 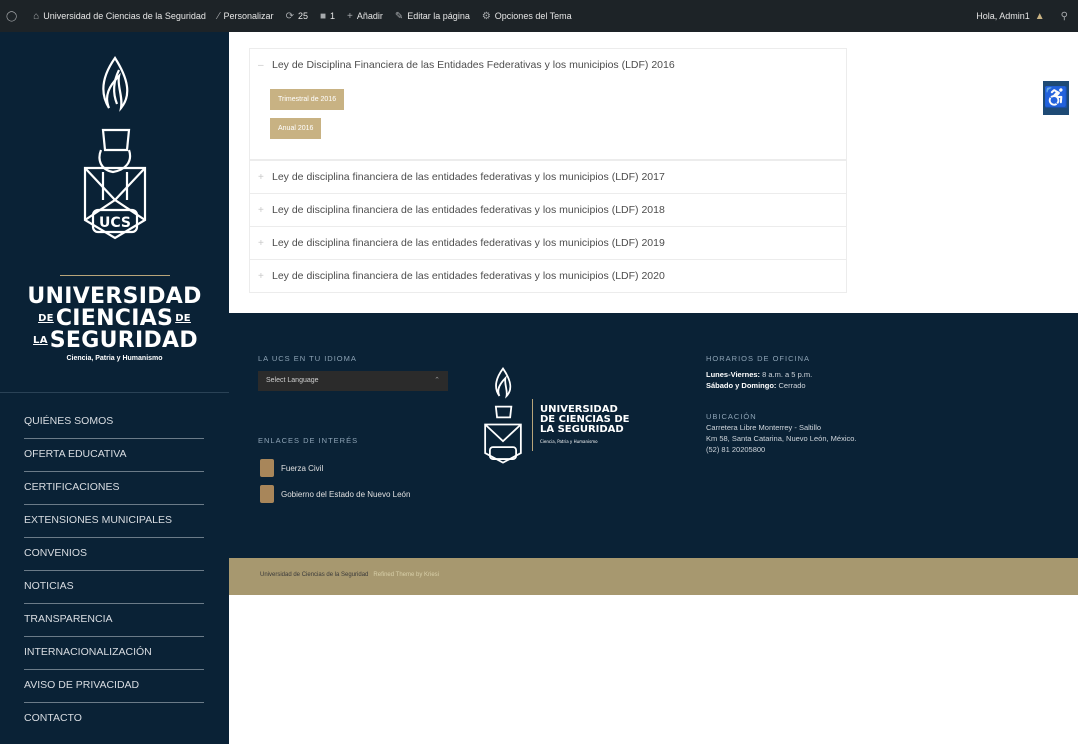 I want to click on updates-count: 25, so click(x=302, y=16).